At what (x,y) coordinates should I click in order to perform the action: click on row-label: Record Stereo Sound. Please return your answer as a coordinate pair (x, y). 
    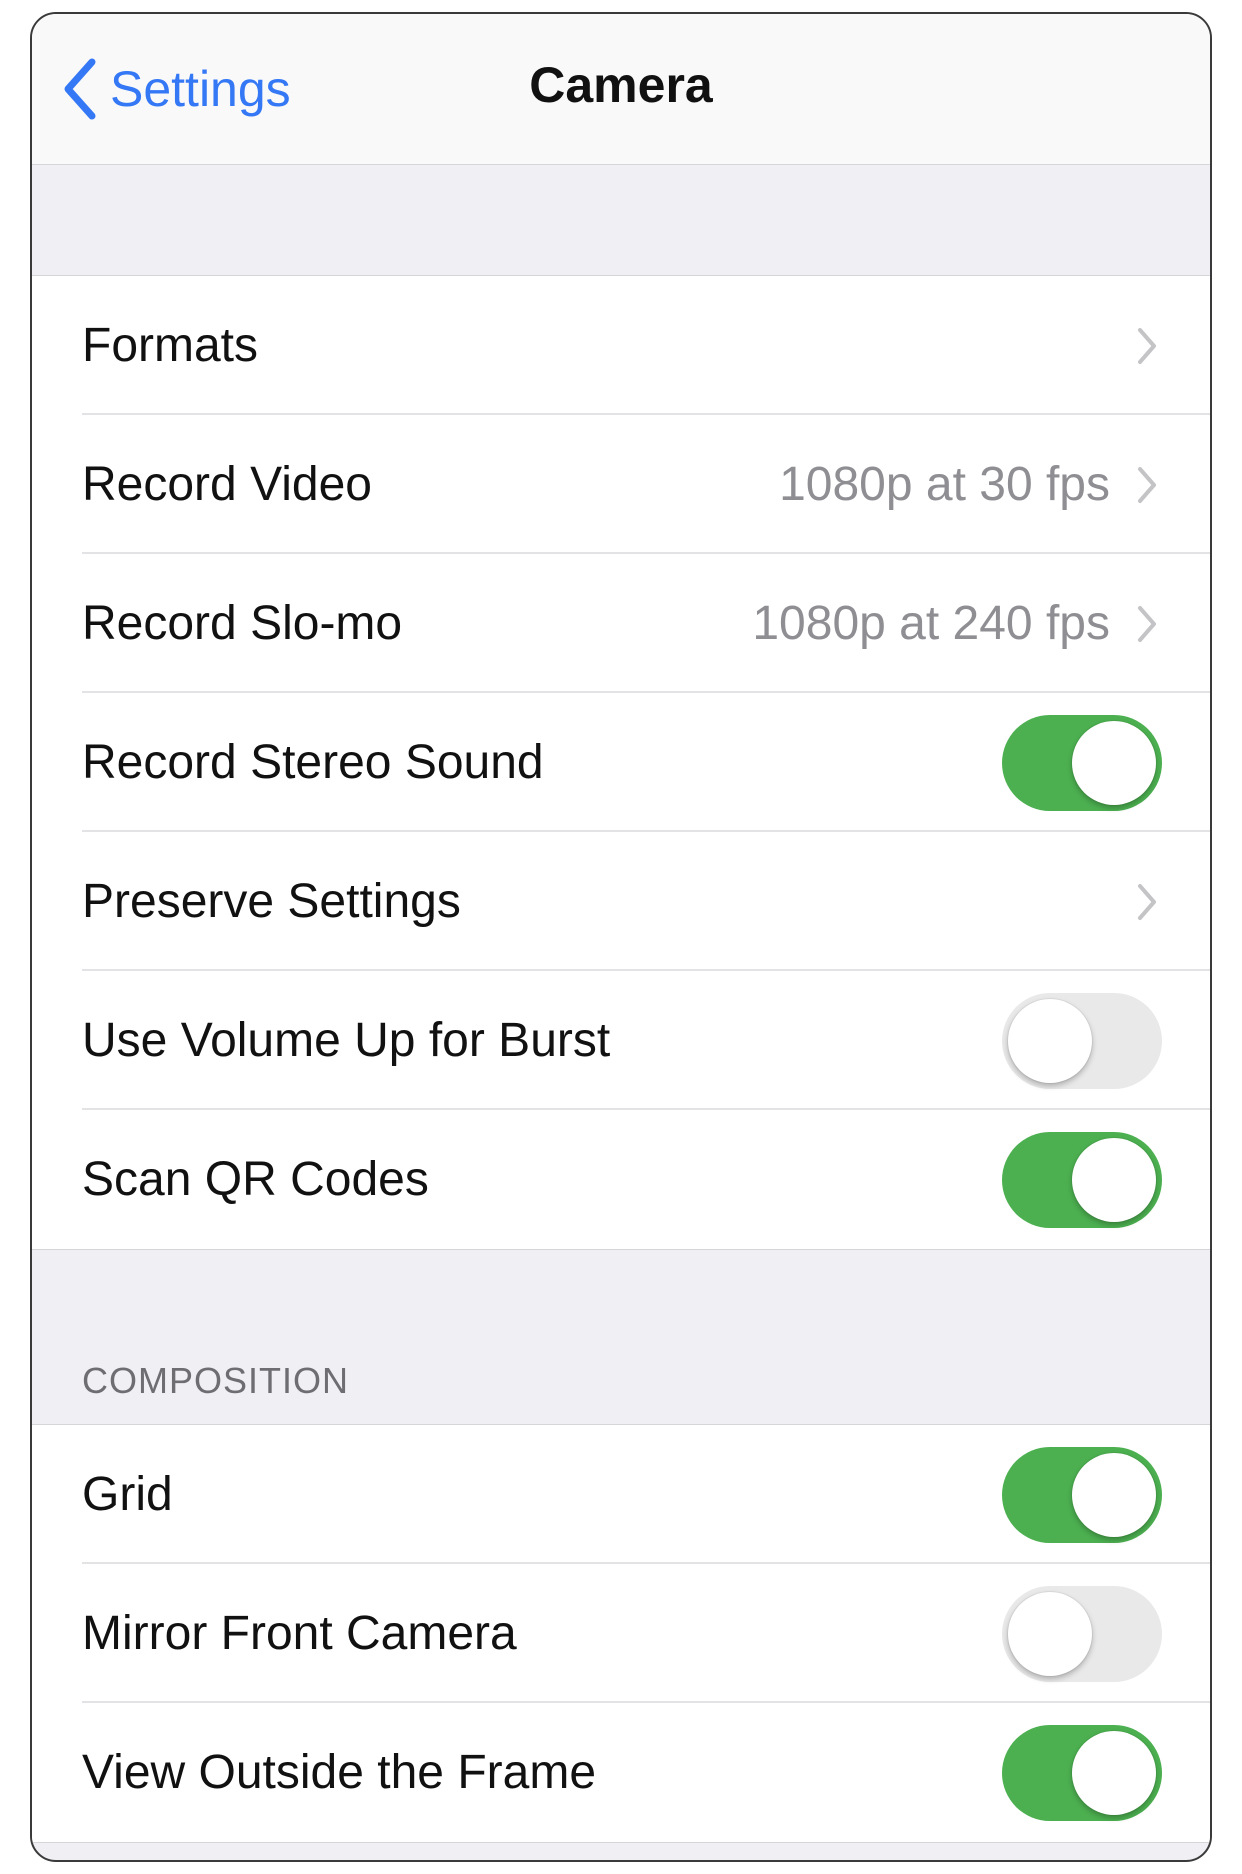
    Looking at the image, I should click on (313, 762).